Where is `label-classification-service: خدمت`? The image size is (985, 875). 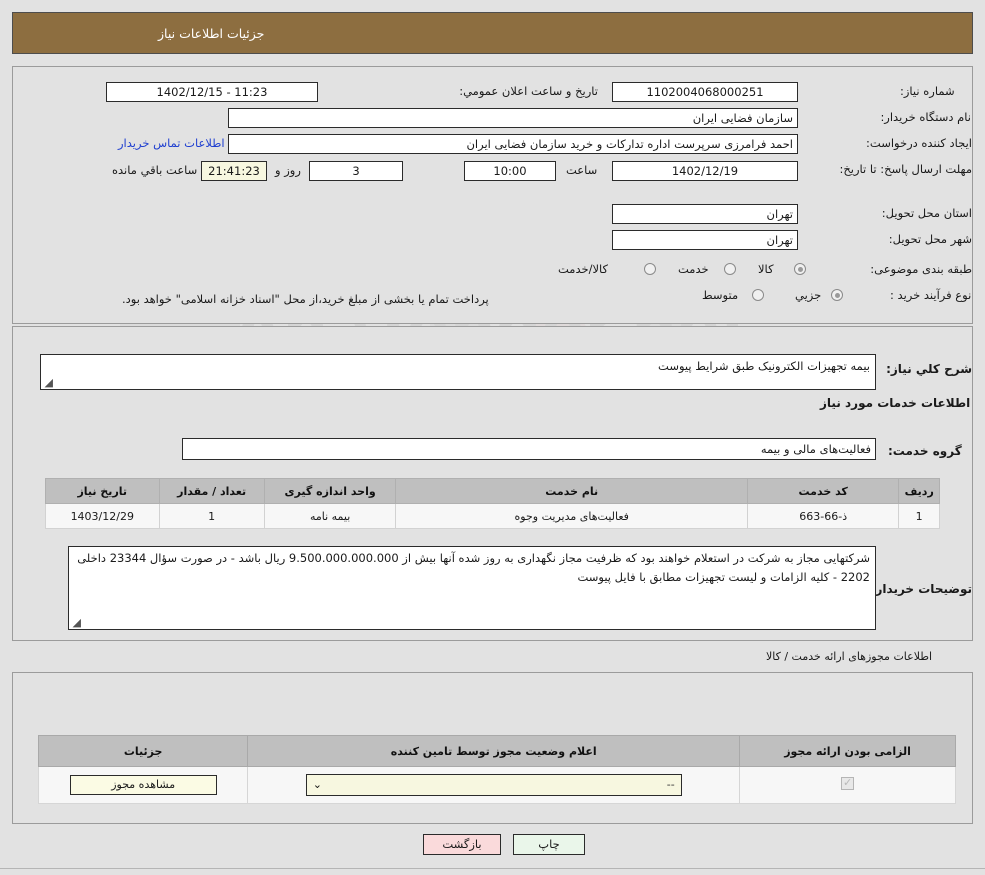
label-classification-service: خدمت is located at coordinates (693, 269).